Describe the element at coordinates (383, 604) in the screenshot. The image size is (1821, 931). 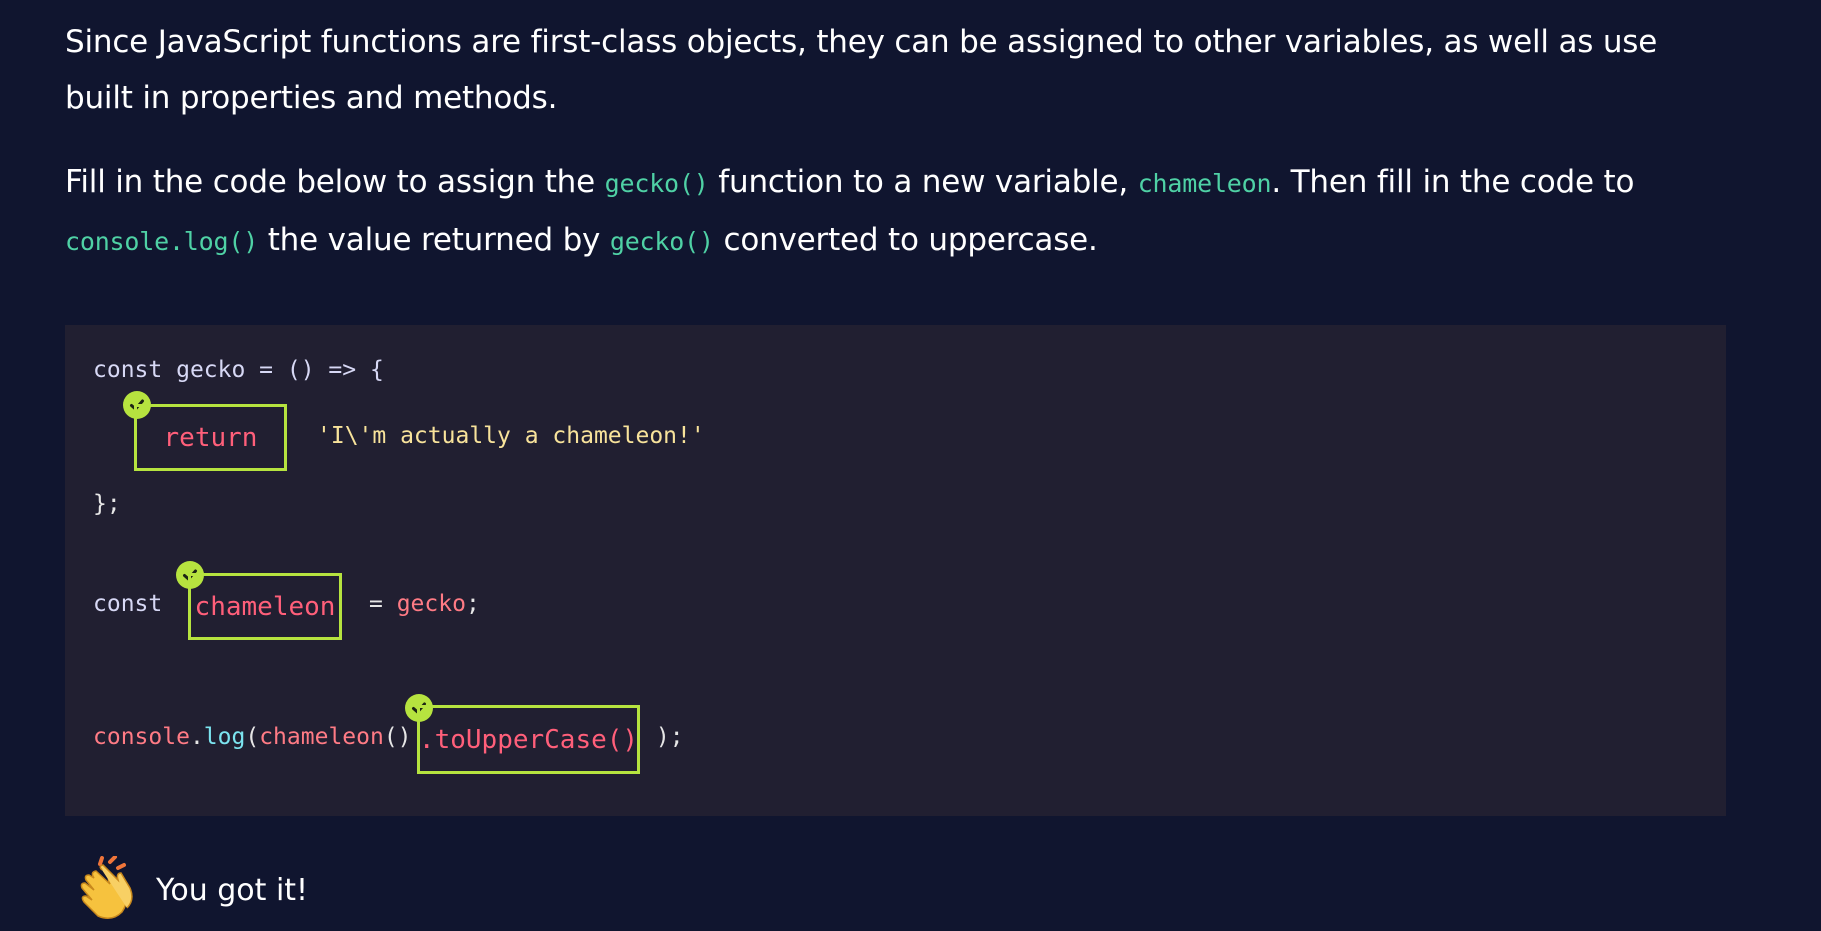
I see `code-text: =` at that location.